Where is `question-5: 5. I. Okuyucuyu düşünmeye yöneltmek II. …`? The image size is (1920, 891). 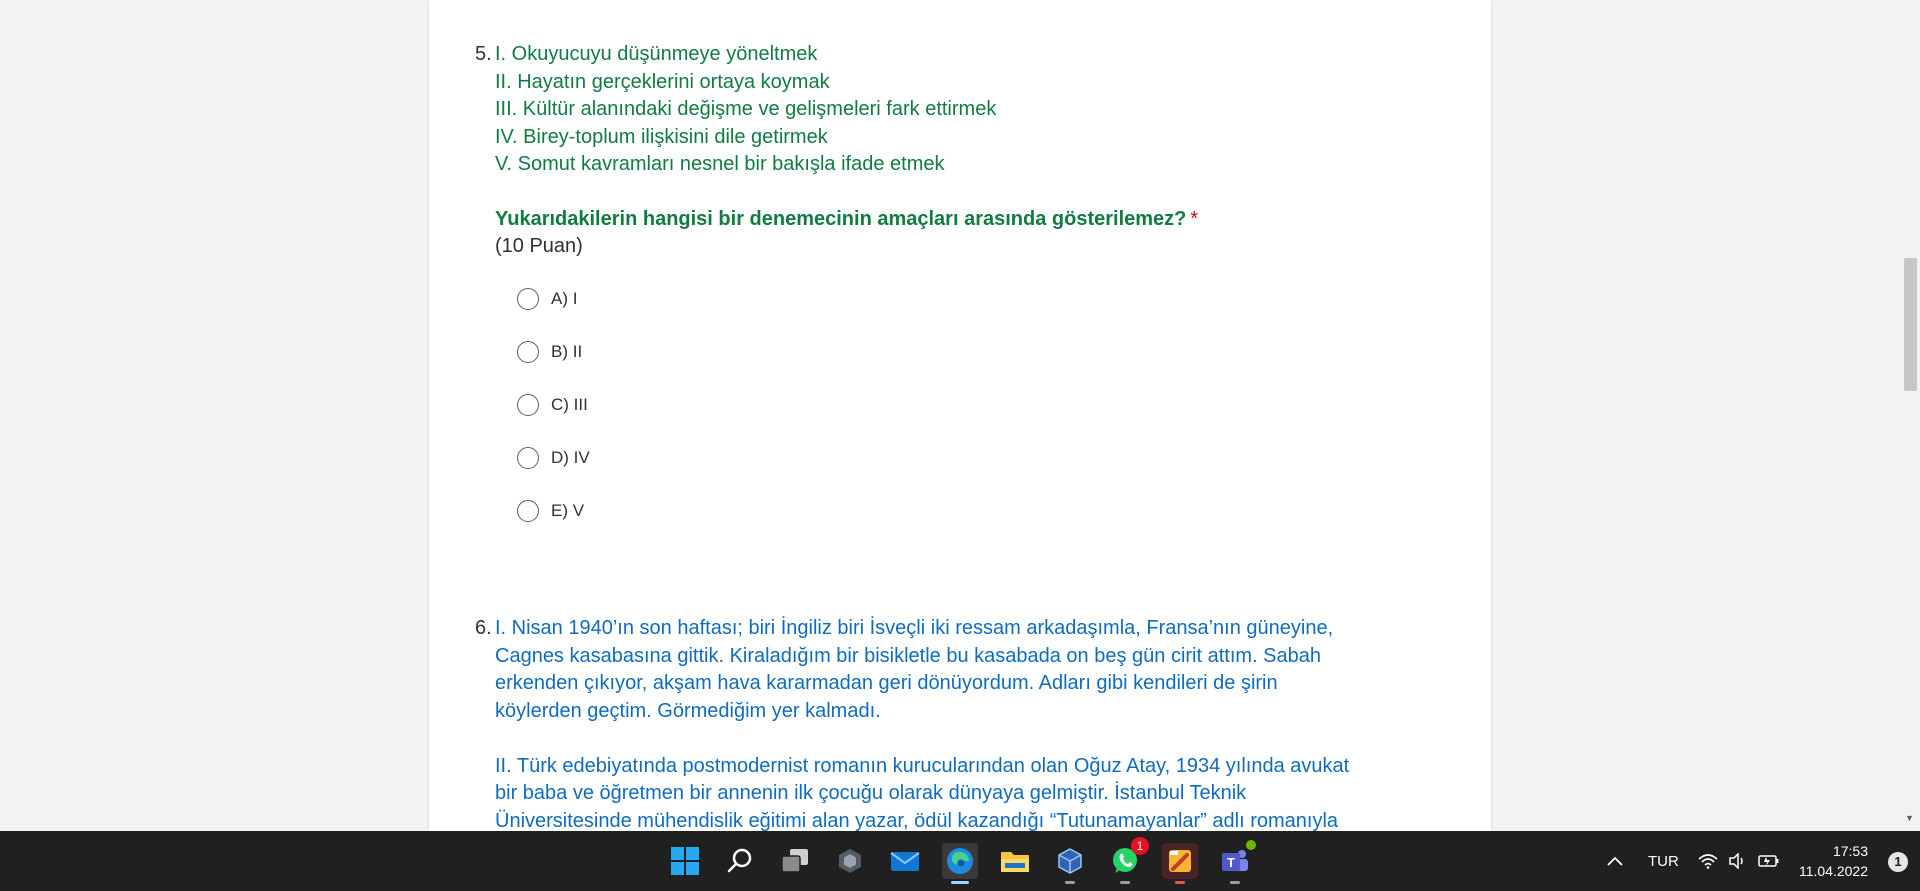
question-5: 5. I. Okuyucuyu düşünmeye yöneltmek II. … is located at coordinates (935, 151).